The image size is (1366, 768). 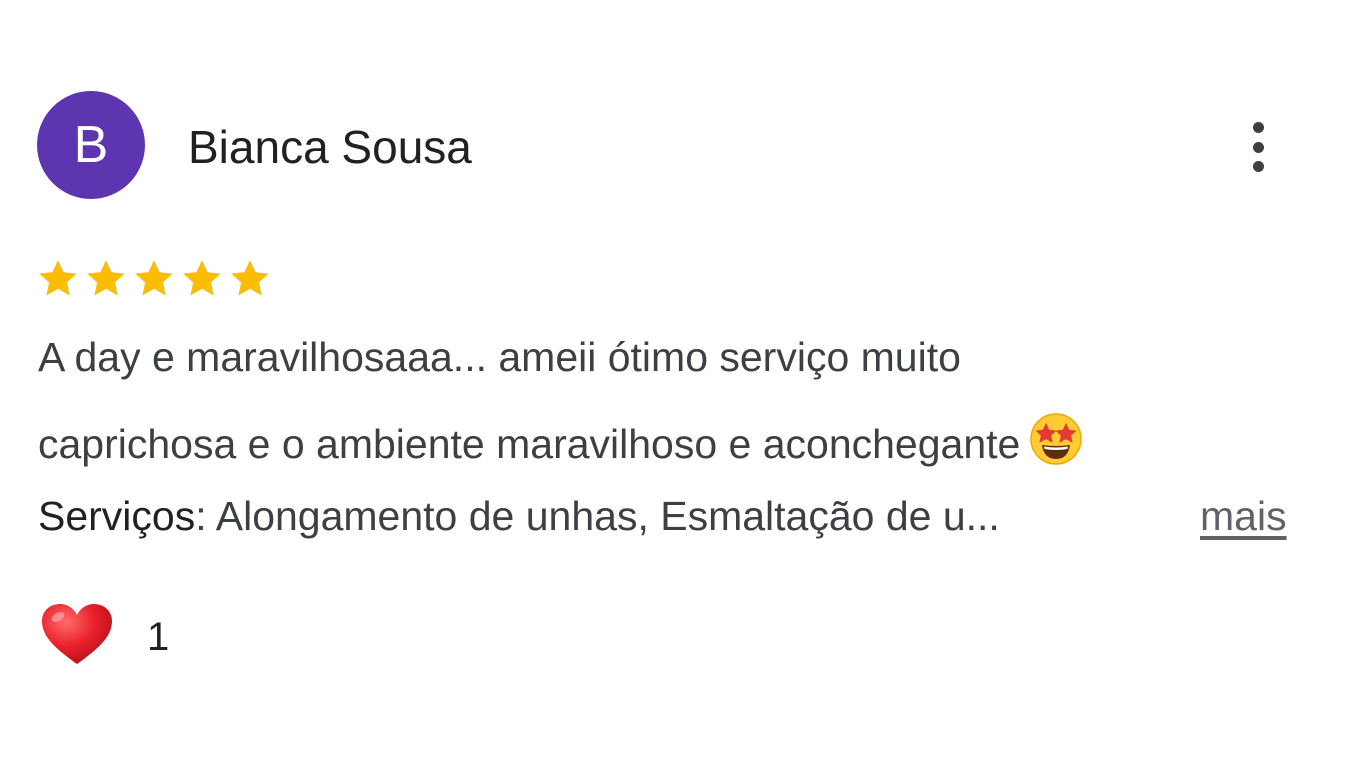 What do you see at coordinates (91, 145) in the screenshot?
I see `avatar: B` at bounding box center [91, 145].